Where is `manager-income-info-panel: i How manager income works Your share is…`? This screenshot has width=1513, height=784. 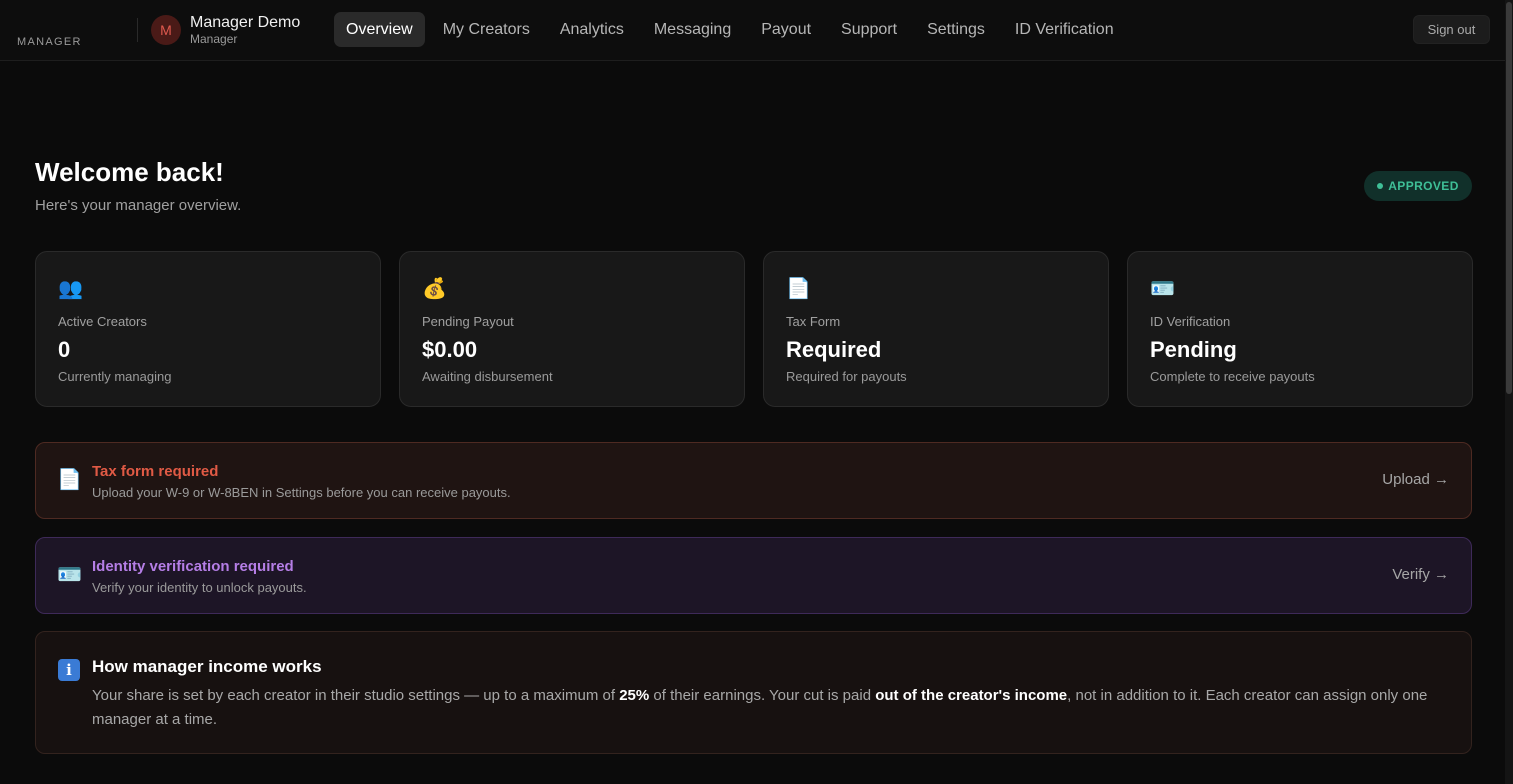
manager-income-info-panel: i How manager income works Your share is… is located at coordinates (753, 692).